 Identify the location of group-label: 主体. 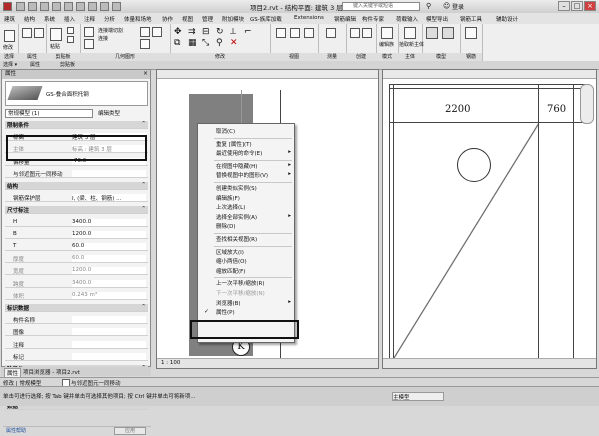
(410, 57).